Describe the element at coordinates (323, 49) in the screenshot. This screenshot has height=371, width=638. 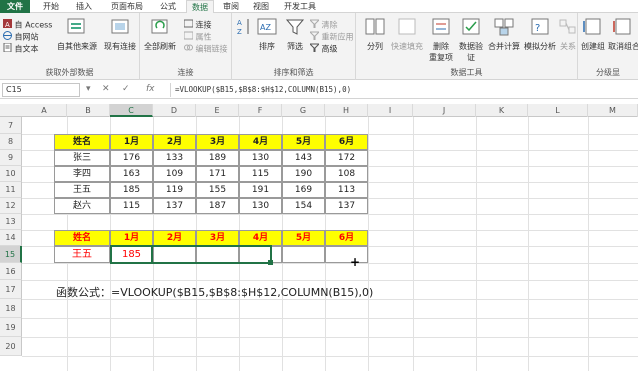
I see `advanced-button: 高级` at that location.